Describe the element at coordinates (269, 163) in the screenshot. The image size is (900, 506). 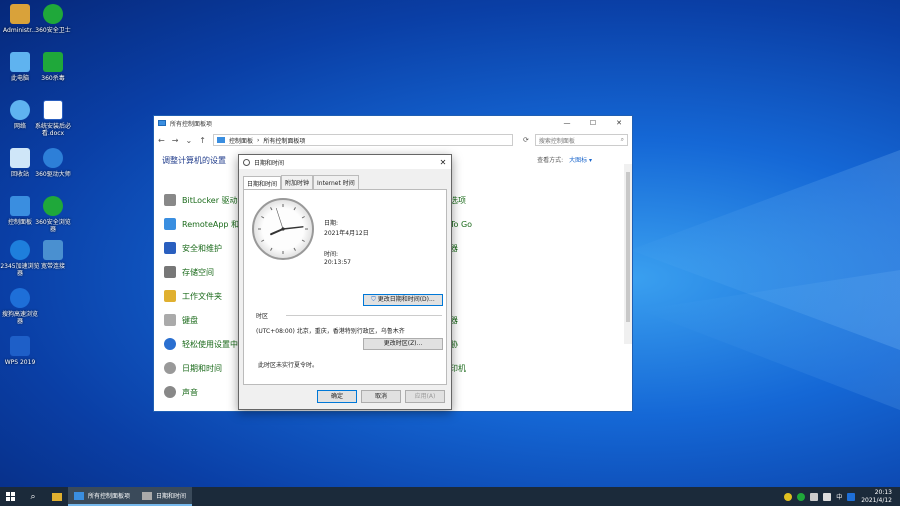
I see `dialog-title: 日期和时间` at that location.